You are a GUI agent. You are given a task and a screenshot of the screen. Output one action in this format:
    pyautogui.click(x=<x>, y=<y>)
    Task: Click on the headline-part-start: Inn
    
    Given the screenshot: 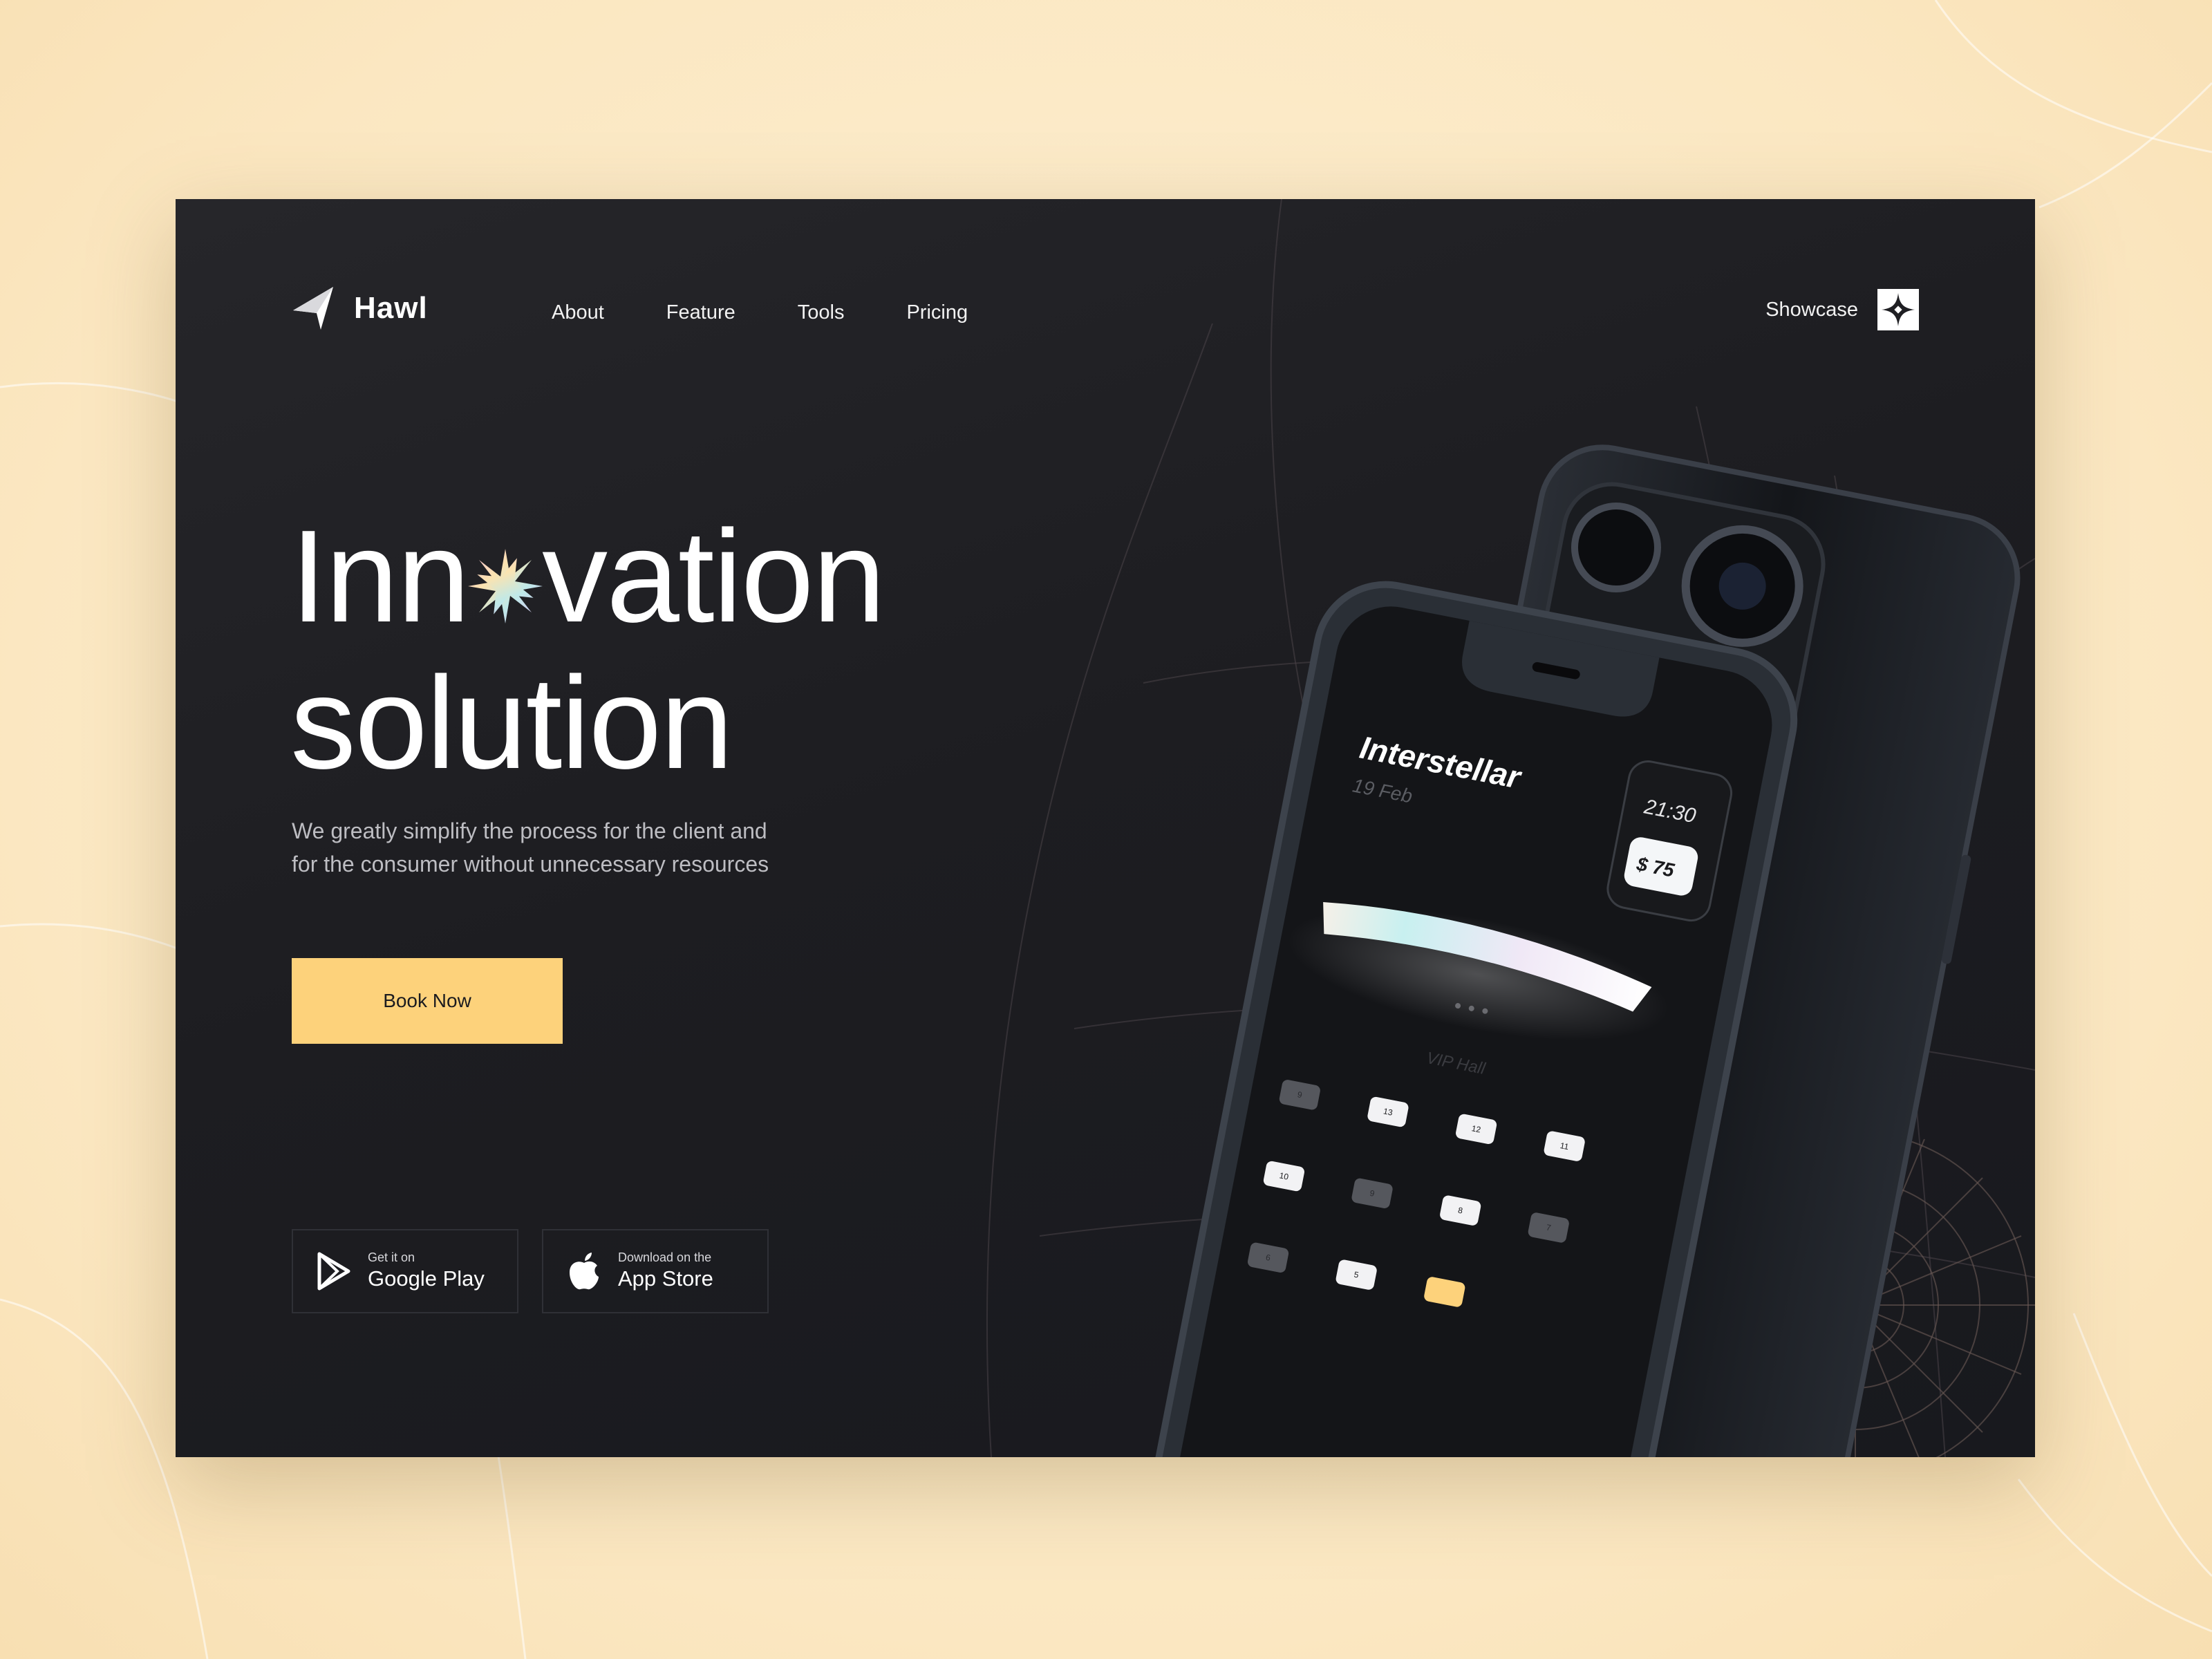 What is the action you would take?
    pyautogui.click(x=380, y=576)
    